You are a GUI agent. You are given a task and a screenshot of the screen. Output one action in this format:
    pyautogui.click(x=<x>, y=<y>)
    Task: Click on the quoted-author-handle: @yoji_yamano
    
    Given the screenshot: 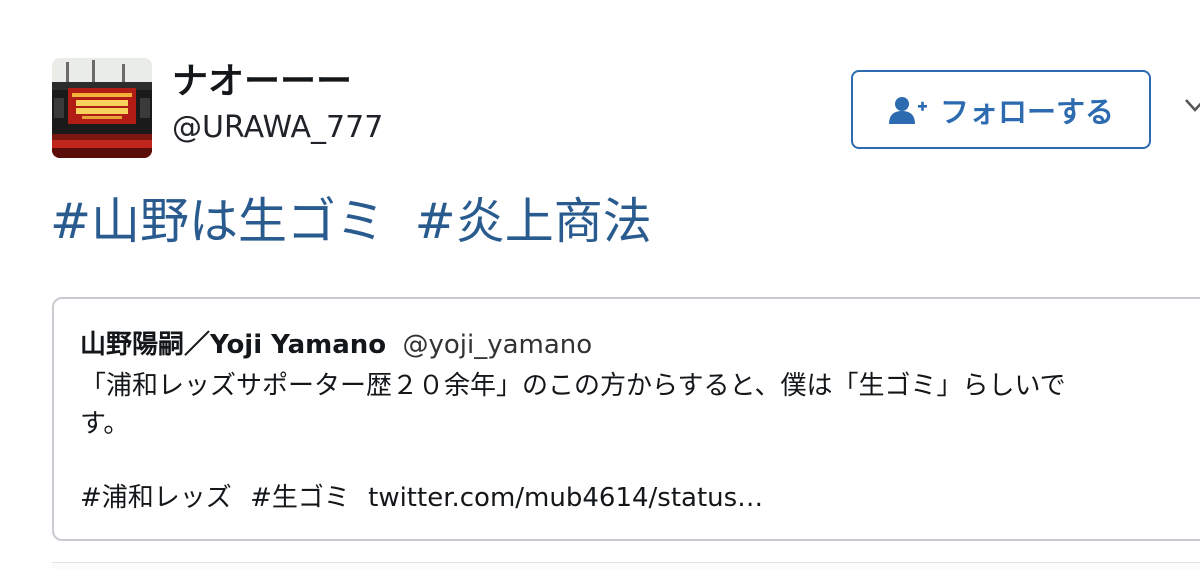 What is the action you would take?
    pyautogui.click(x=497, y=345)
    